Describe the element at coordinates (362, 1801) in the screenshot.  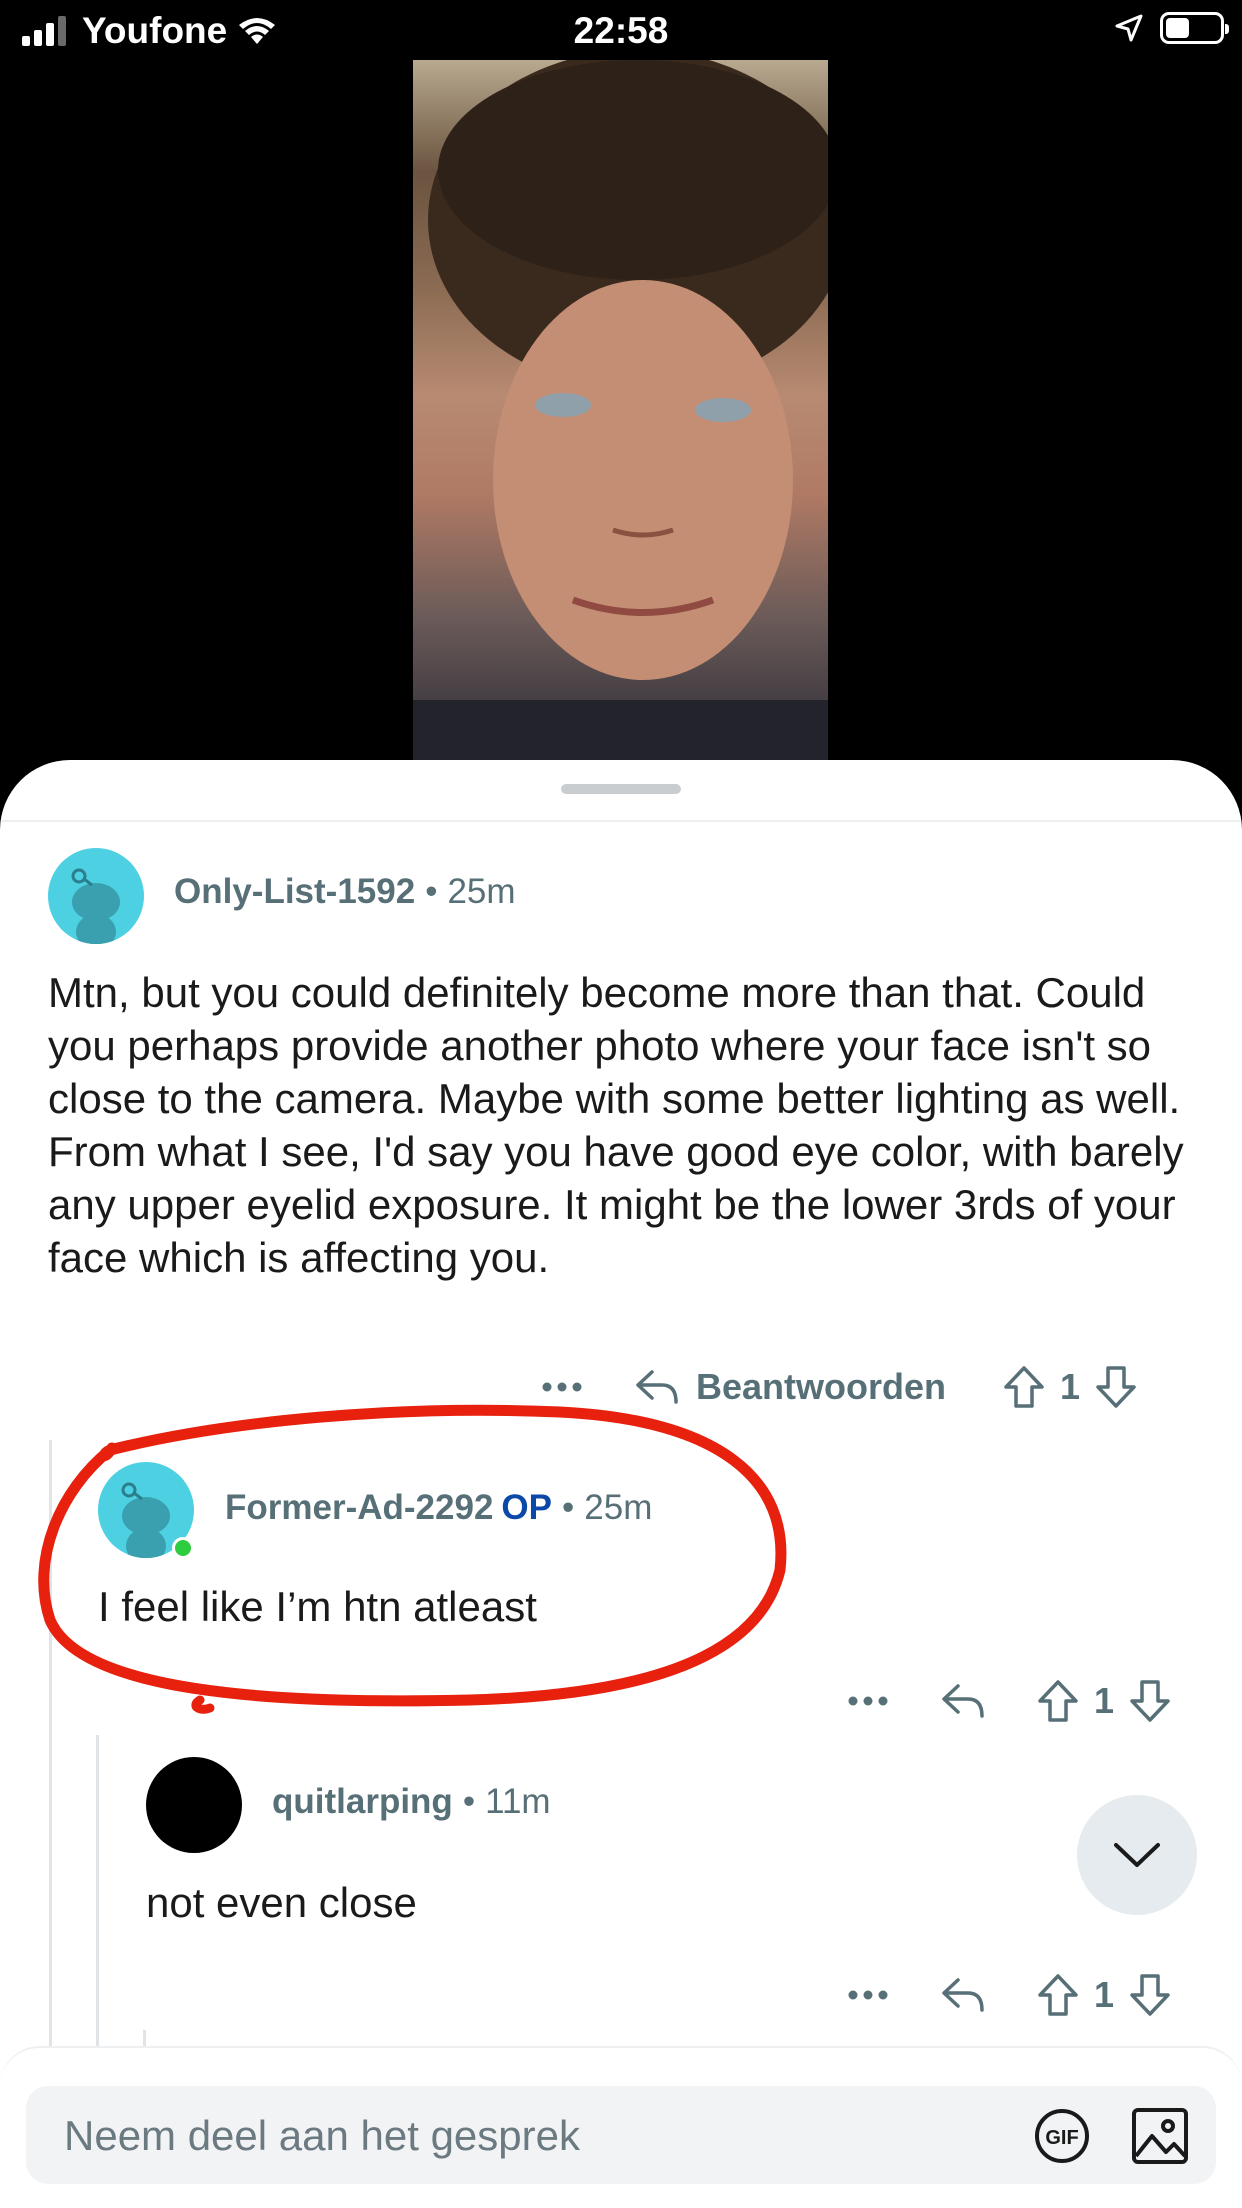
I see `username: quitlarping` at that location.